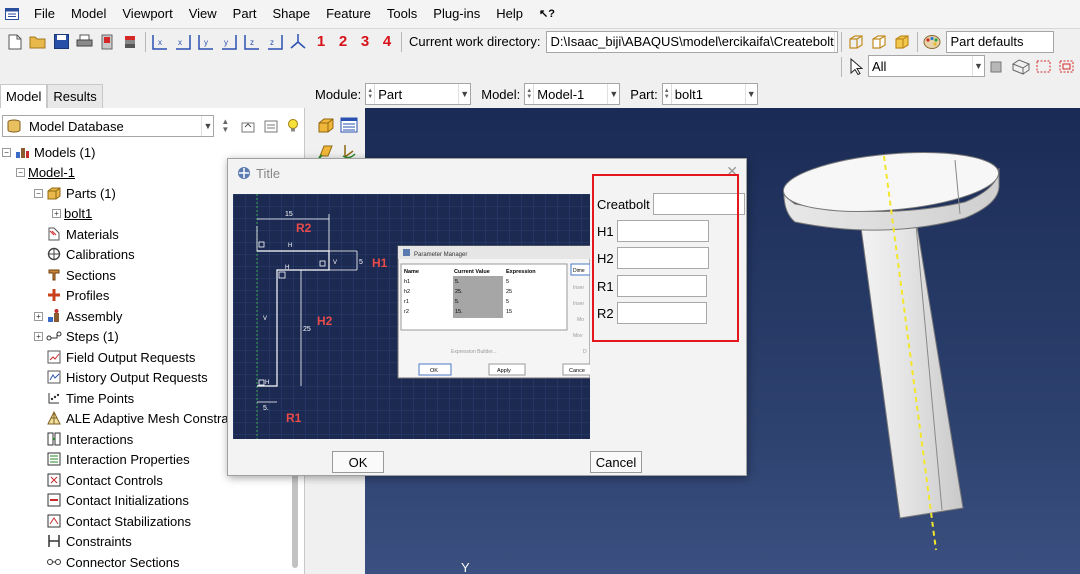 This screenshot has height=574, width=1080. I want to click on selection-filter-combobox: All ▼, so click(926, 66).